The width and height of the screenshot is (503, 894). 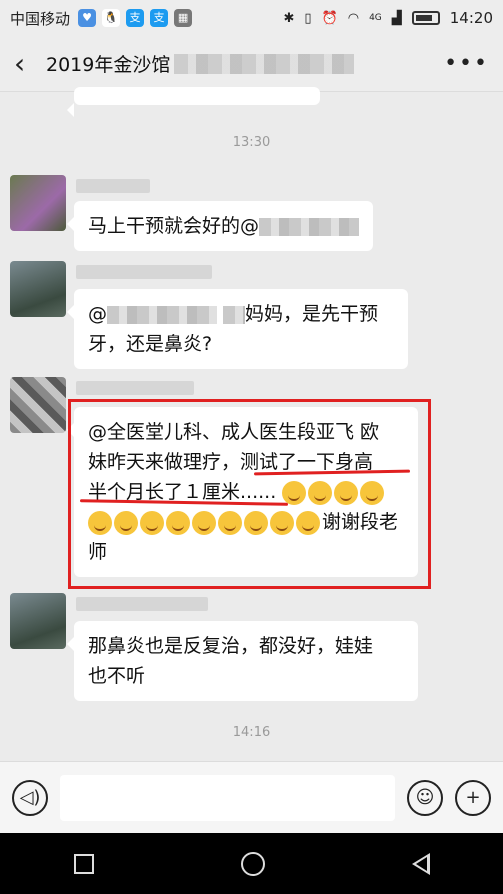 What do you see at coordinates (237, 329) in the screenshot?
I see `message-bubble: @ 妈妈，是先干预 牙，还是鼻炎?` at bounding box center [237, 329].